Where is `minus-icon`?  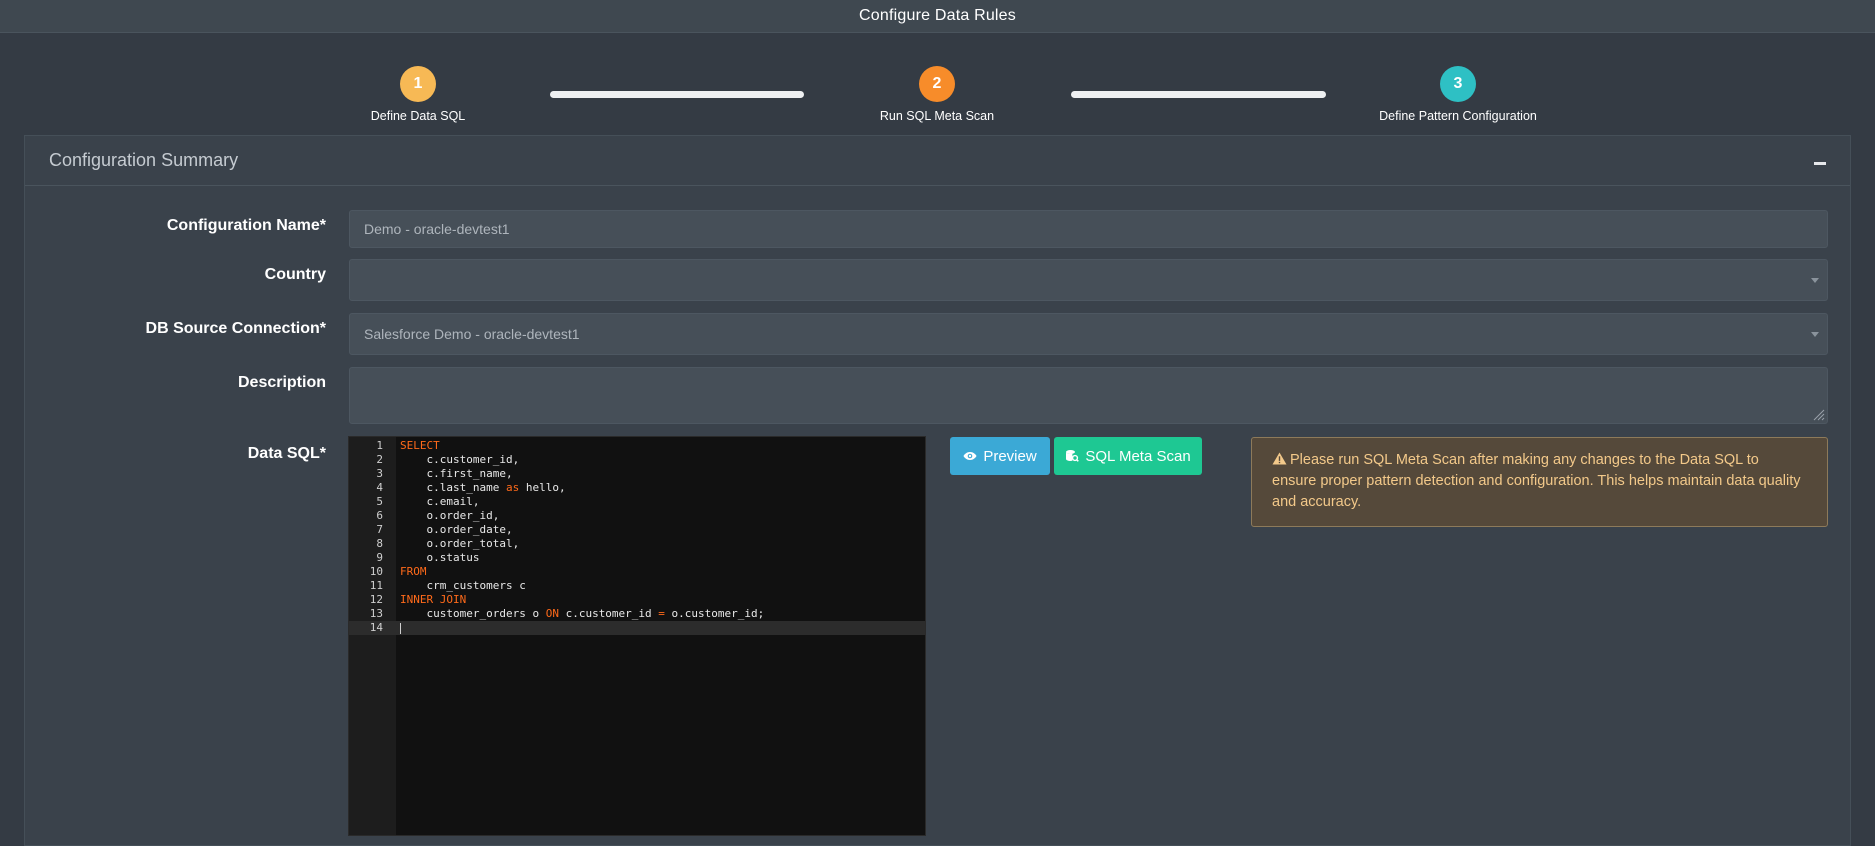 minus-icon is located at coordinates (1820, 163).